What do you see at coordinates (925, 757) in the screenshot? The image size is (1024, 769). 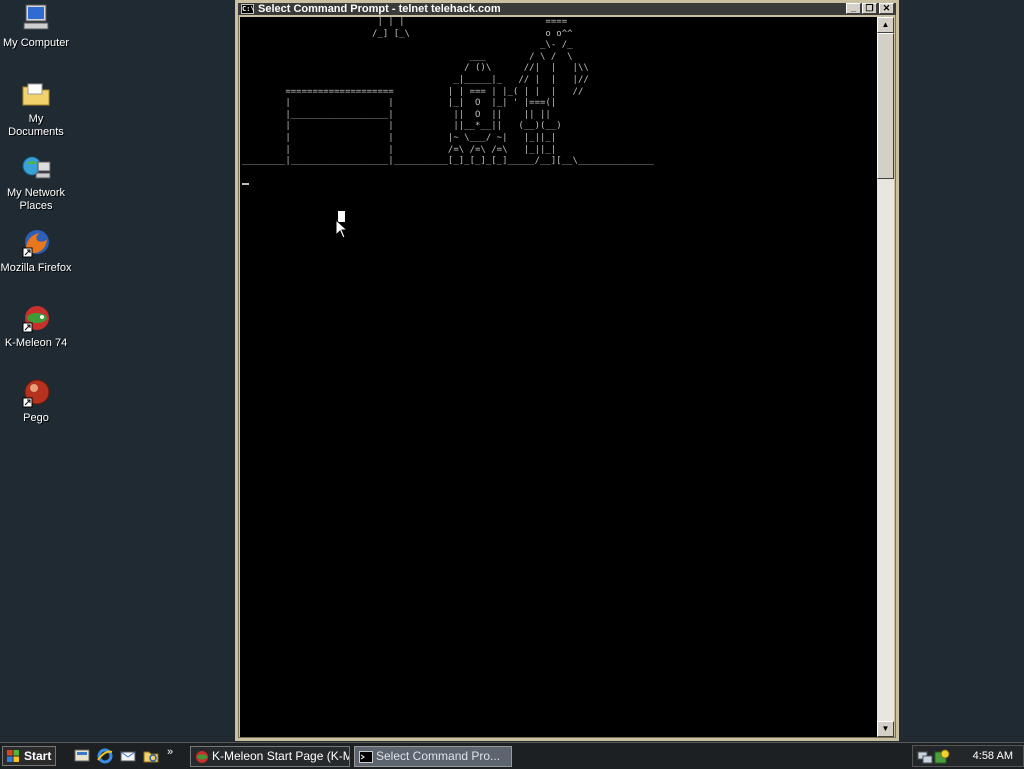 I see `network-connection-icon` at bounding box center [925, 757].